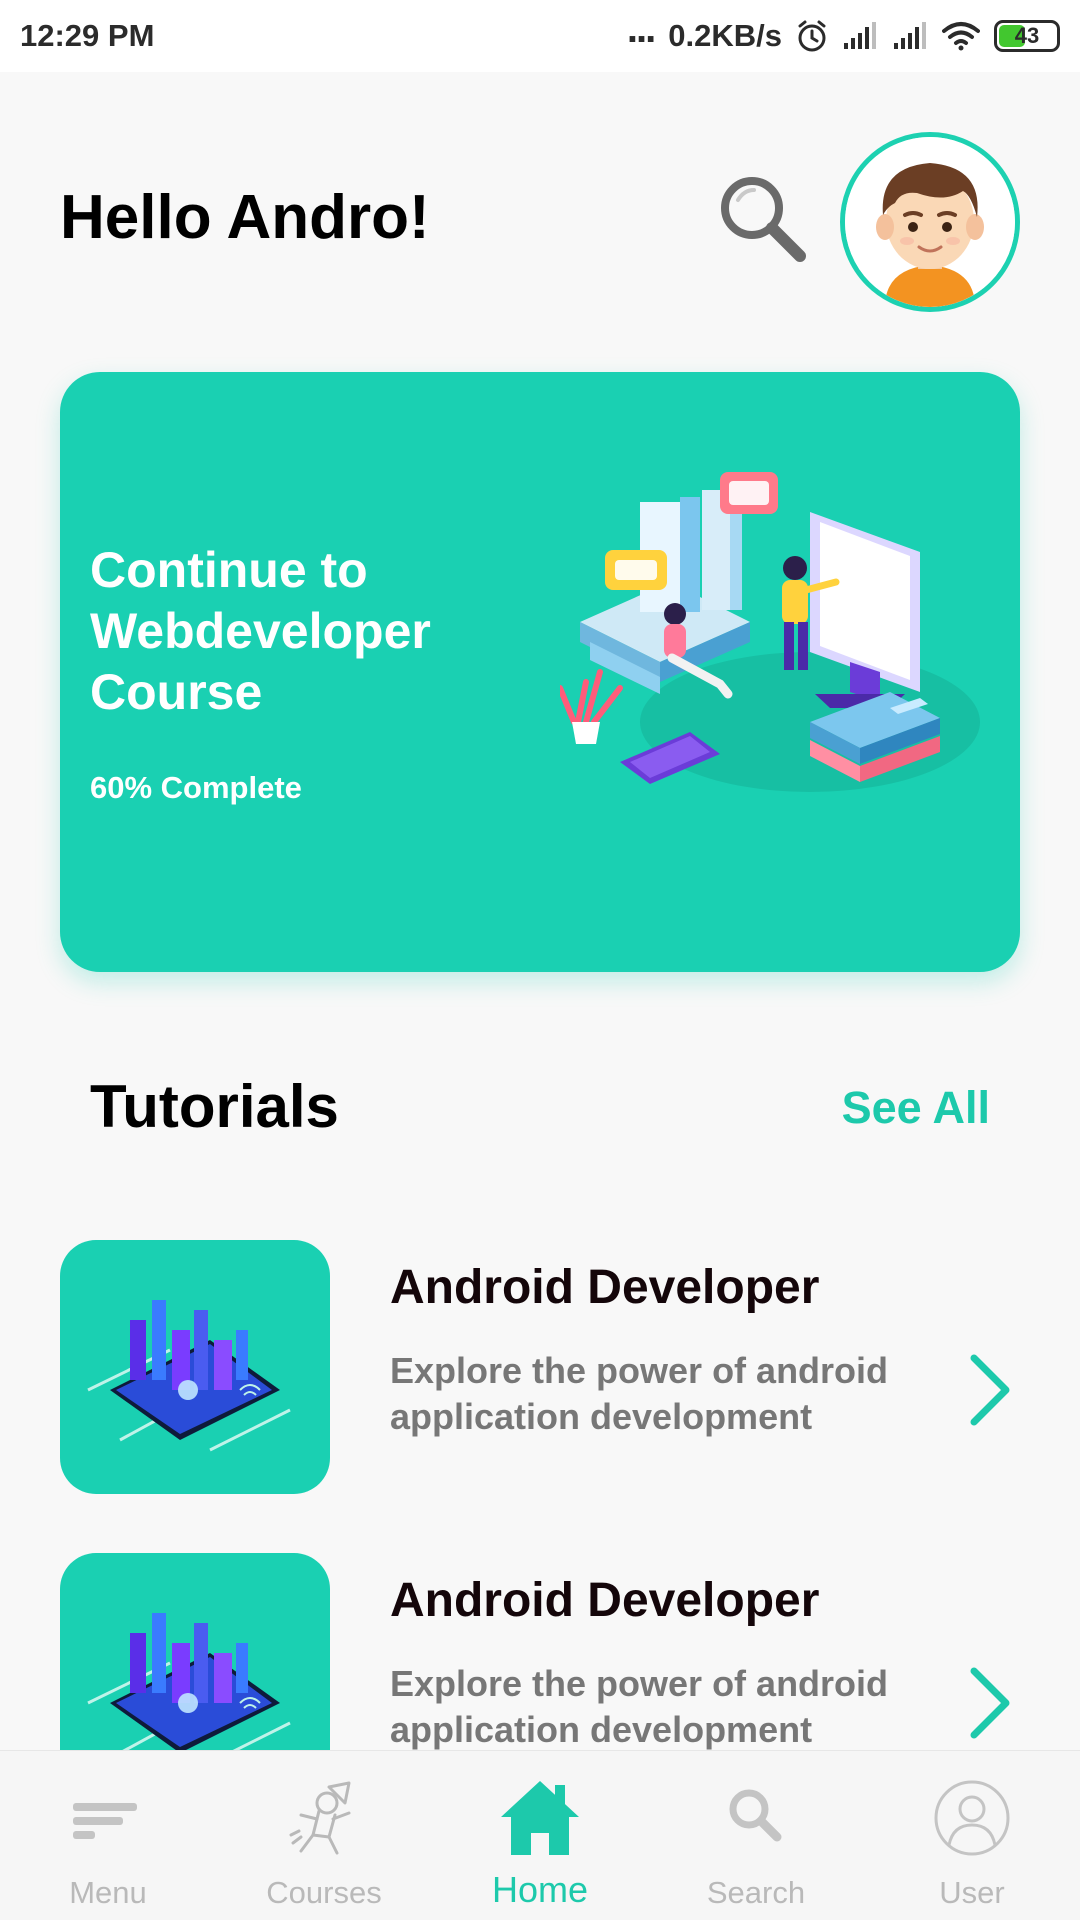 The height and width of the screenshot is (1920, 1080). What do you see at coordinates (320, 1818) in the screenshot?
I see `courses-icon` at bounding box center [320, 1818].